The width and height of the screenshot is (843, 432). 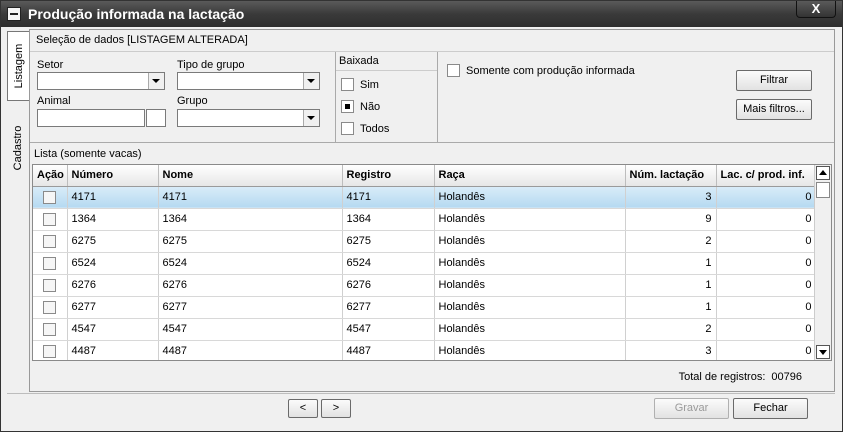 What do you see at coordinates (432, 41) in the screenshot?
I see `selecao-header: Seleção de dados [LISTAGEM ALTERADA]` at bounding box center [432, 41].